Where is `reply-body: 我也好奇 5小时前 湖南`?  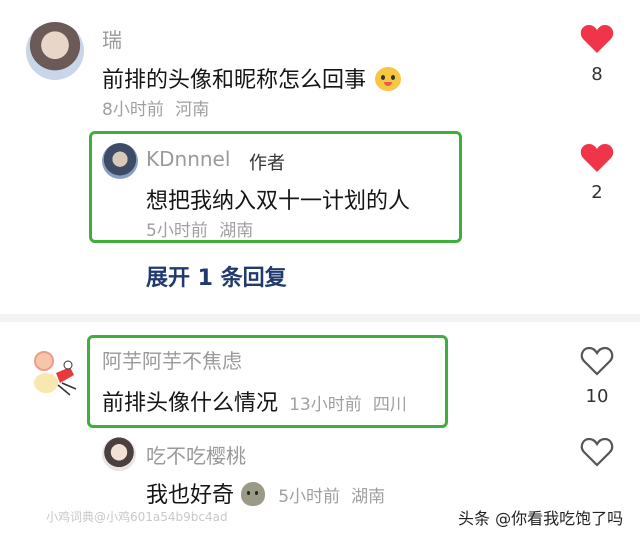
reply-body: 我也好奇 5小时前 湖南 is located at coordinates (265, 493).